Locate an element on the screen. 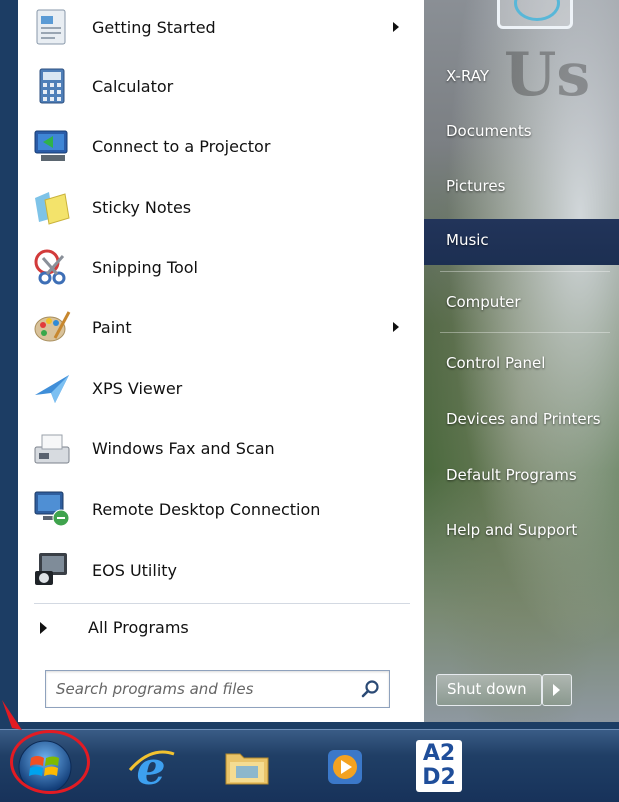  program-label: Getting Started is located at coordinates (154, 27).